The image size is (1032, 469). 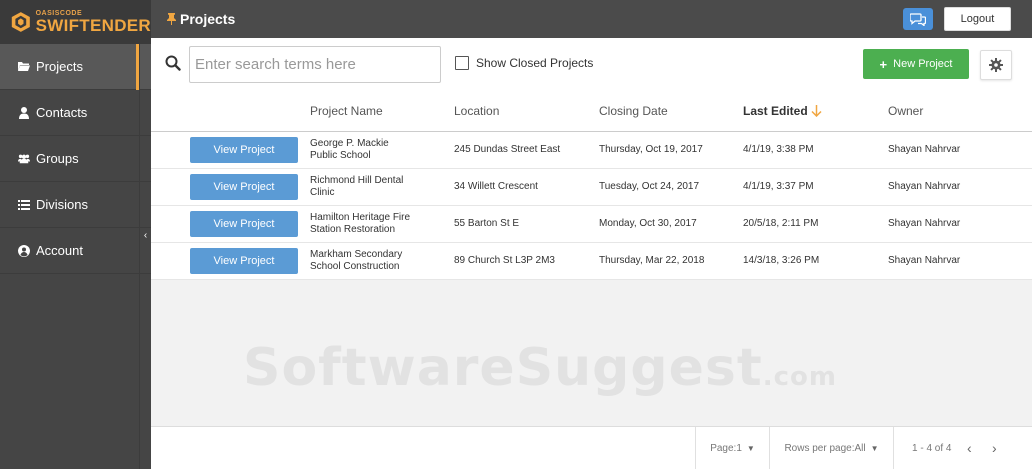 I want to click on app-logo: OASISCODE SWIFTENDER, so click(x=75, y=22).